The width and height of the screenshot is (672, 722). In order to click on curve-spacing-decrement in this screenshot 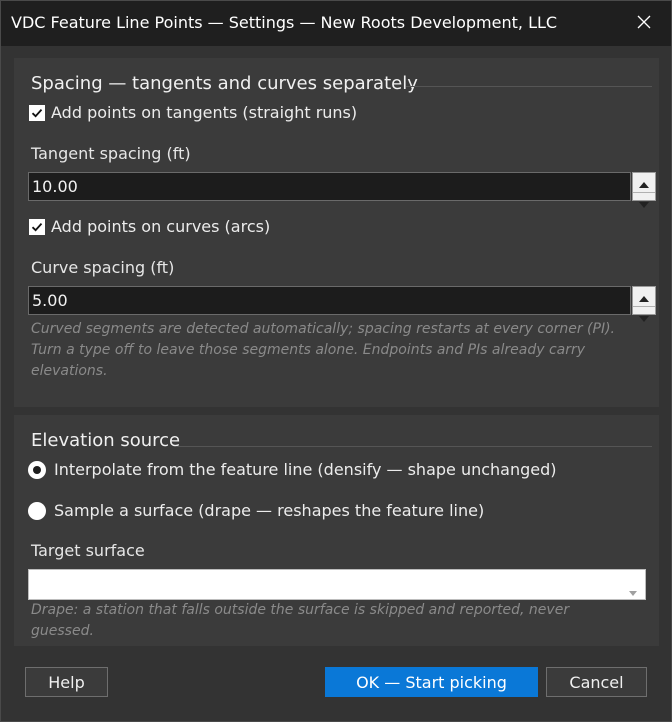, I will do `click(644, 316)`.